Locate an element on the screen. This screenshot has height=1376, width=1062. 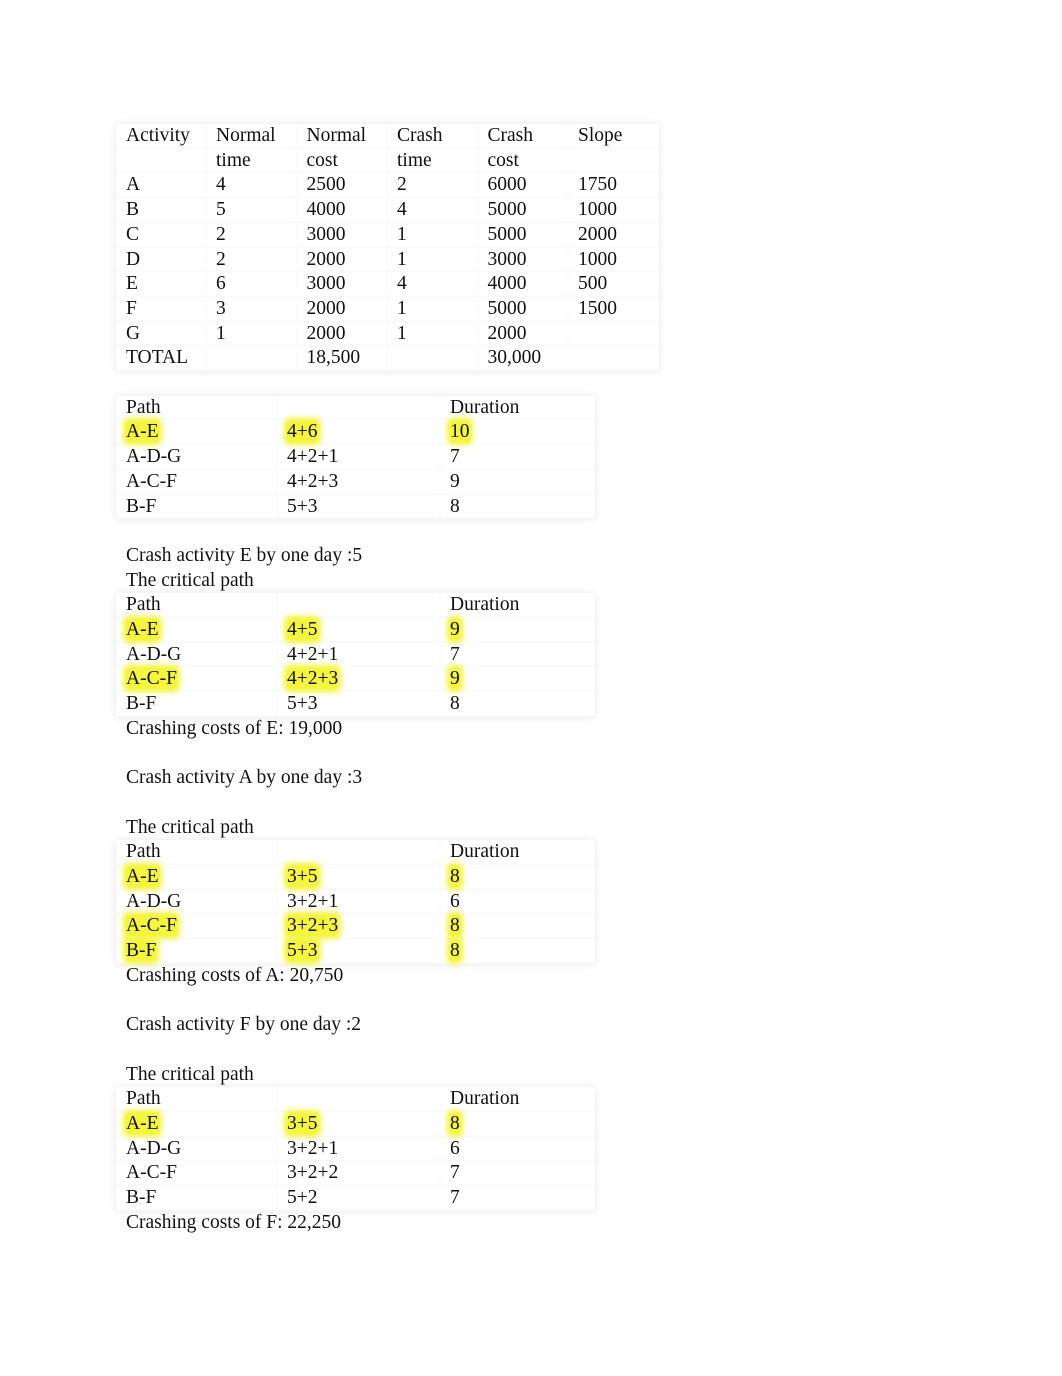
highlighted-text: 4+5 is located at coordinates (302, 629).